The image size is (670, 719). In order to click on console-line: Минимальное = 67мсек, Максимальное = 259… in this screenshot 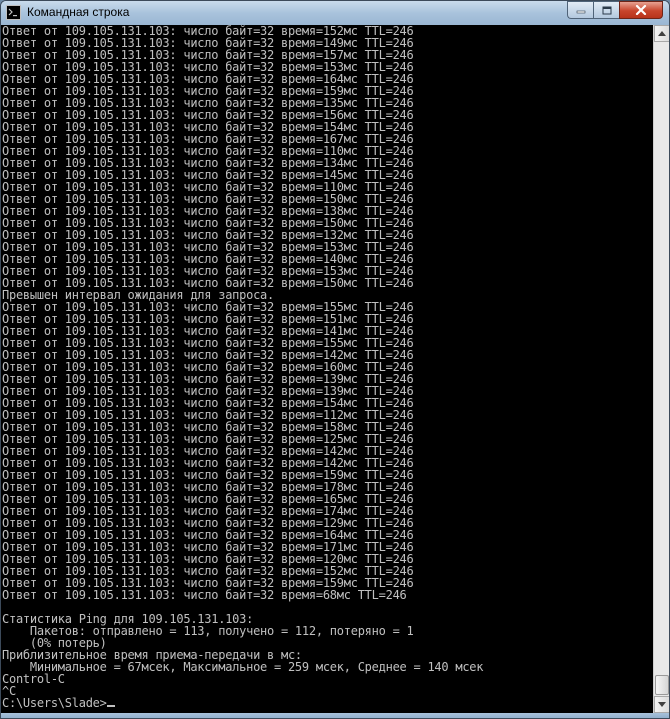, I will do `click(256, 667)`.